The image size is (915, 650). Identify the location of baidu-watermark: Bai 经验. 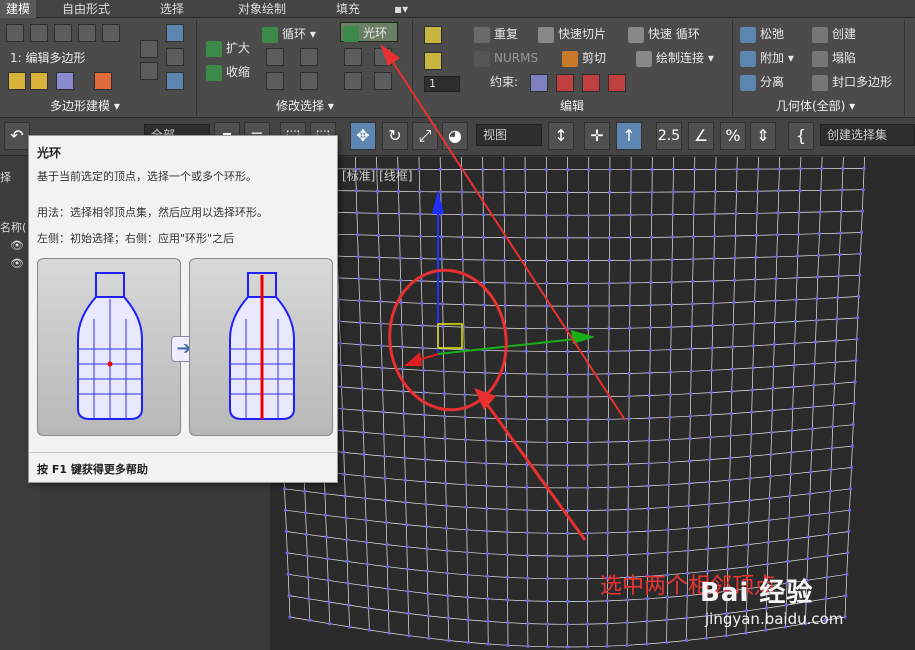
(757, 593).